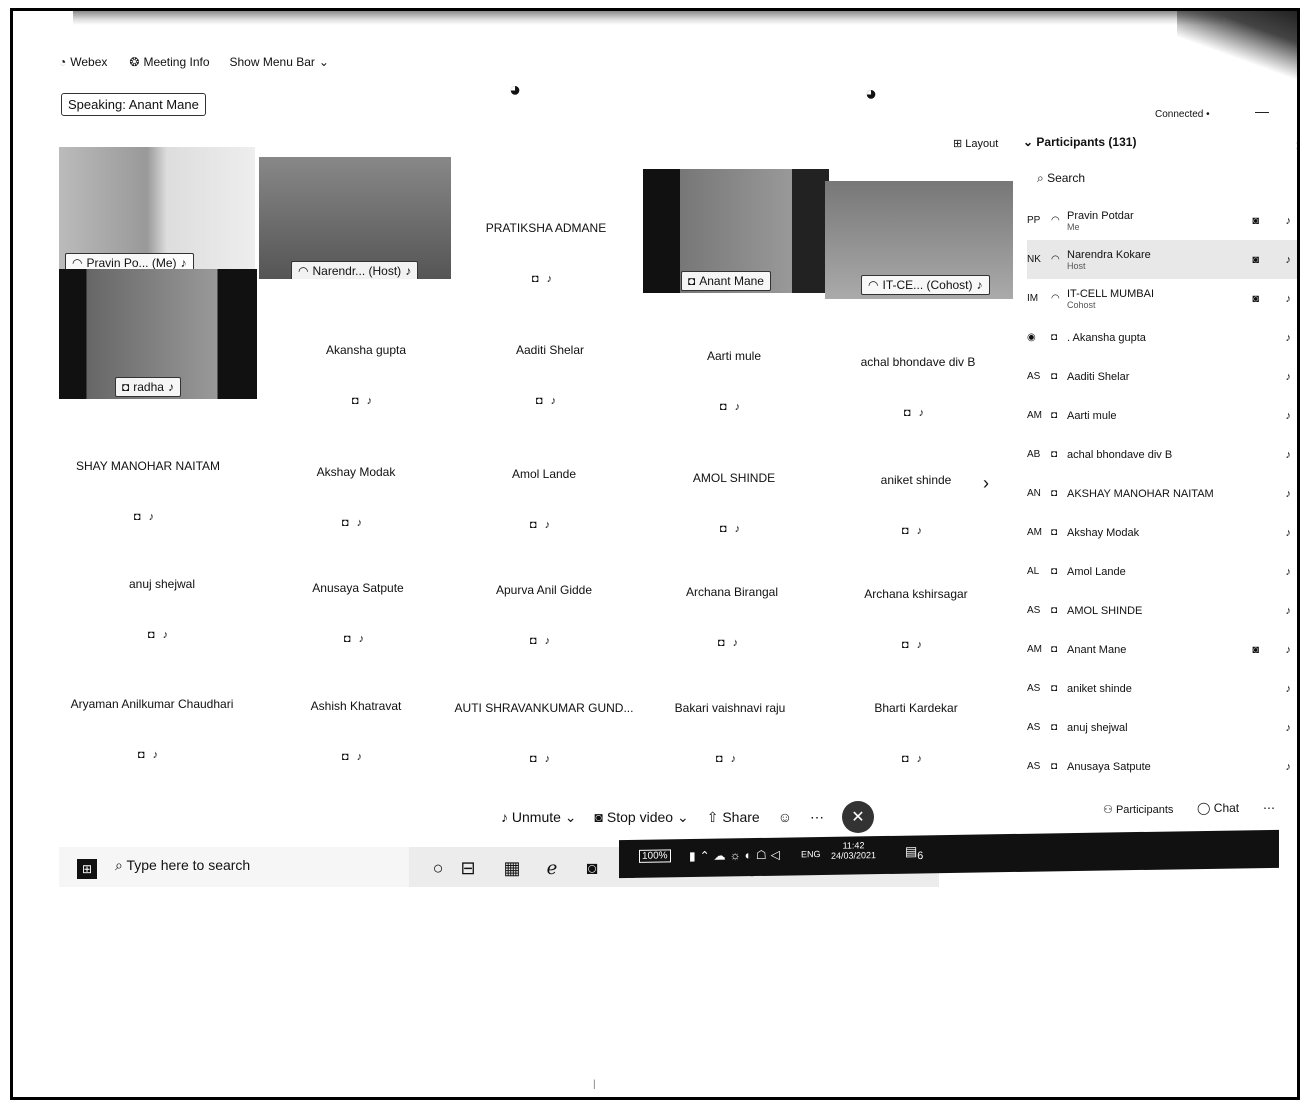  Describe the element at coordinates (544, 751) in the screenshot. I see `participant-tile: AUTI SHRAVANKUMAR GUND... ◘♪` at that location.